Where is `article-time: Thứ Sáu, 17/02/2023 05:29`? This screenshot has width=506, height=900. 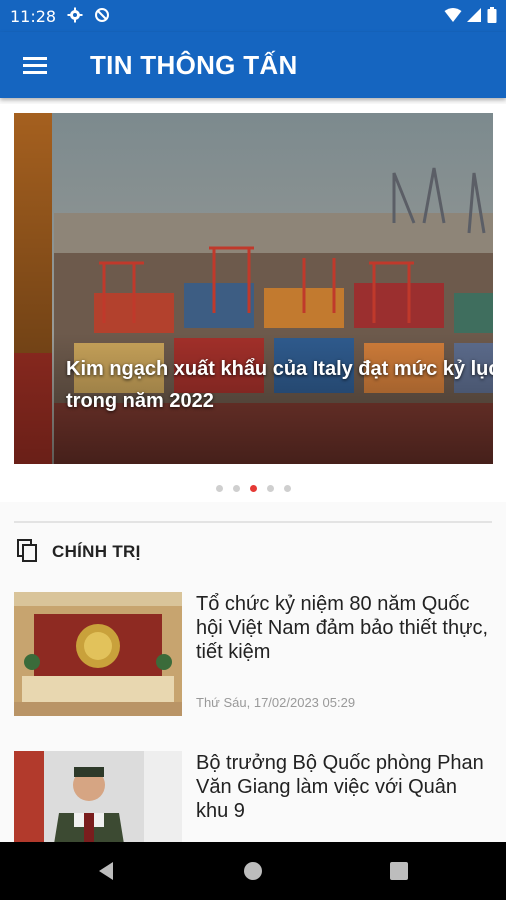 article-time: Thứ Sáu, 17/02/2023 05:29 is located at coordinates (276, 702).